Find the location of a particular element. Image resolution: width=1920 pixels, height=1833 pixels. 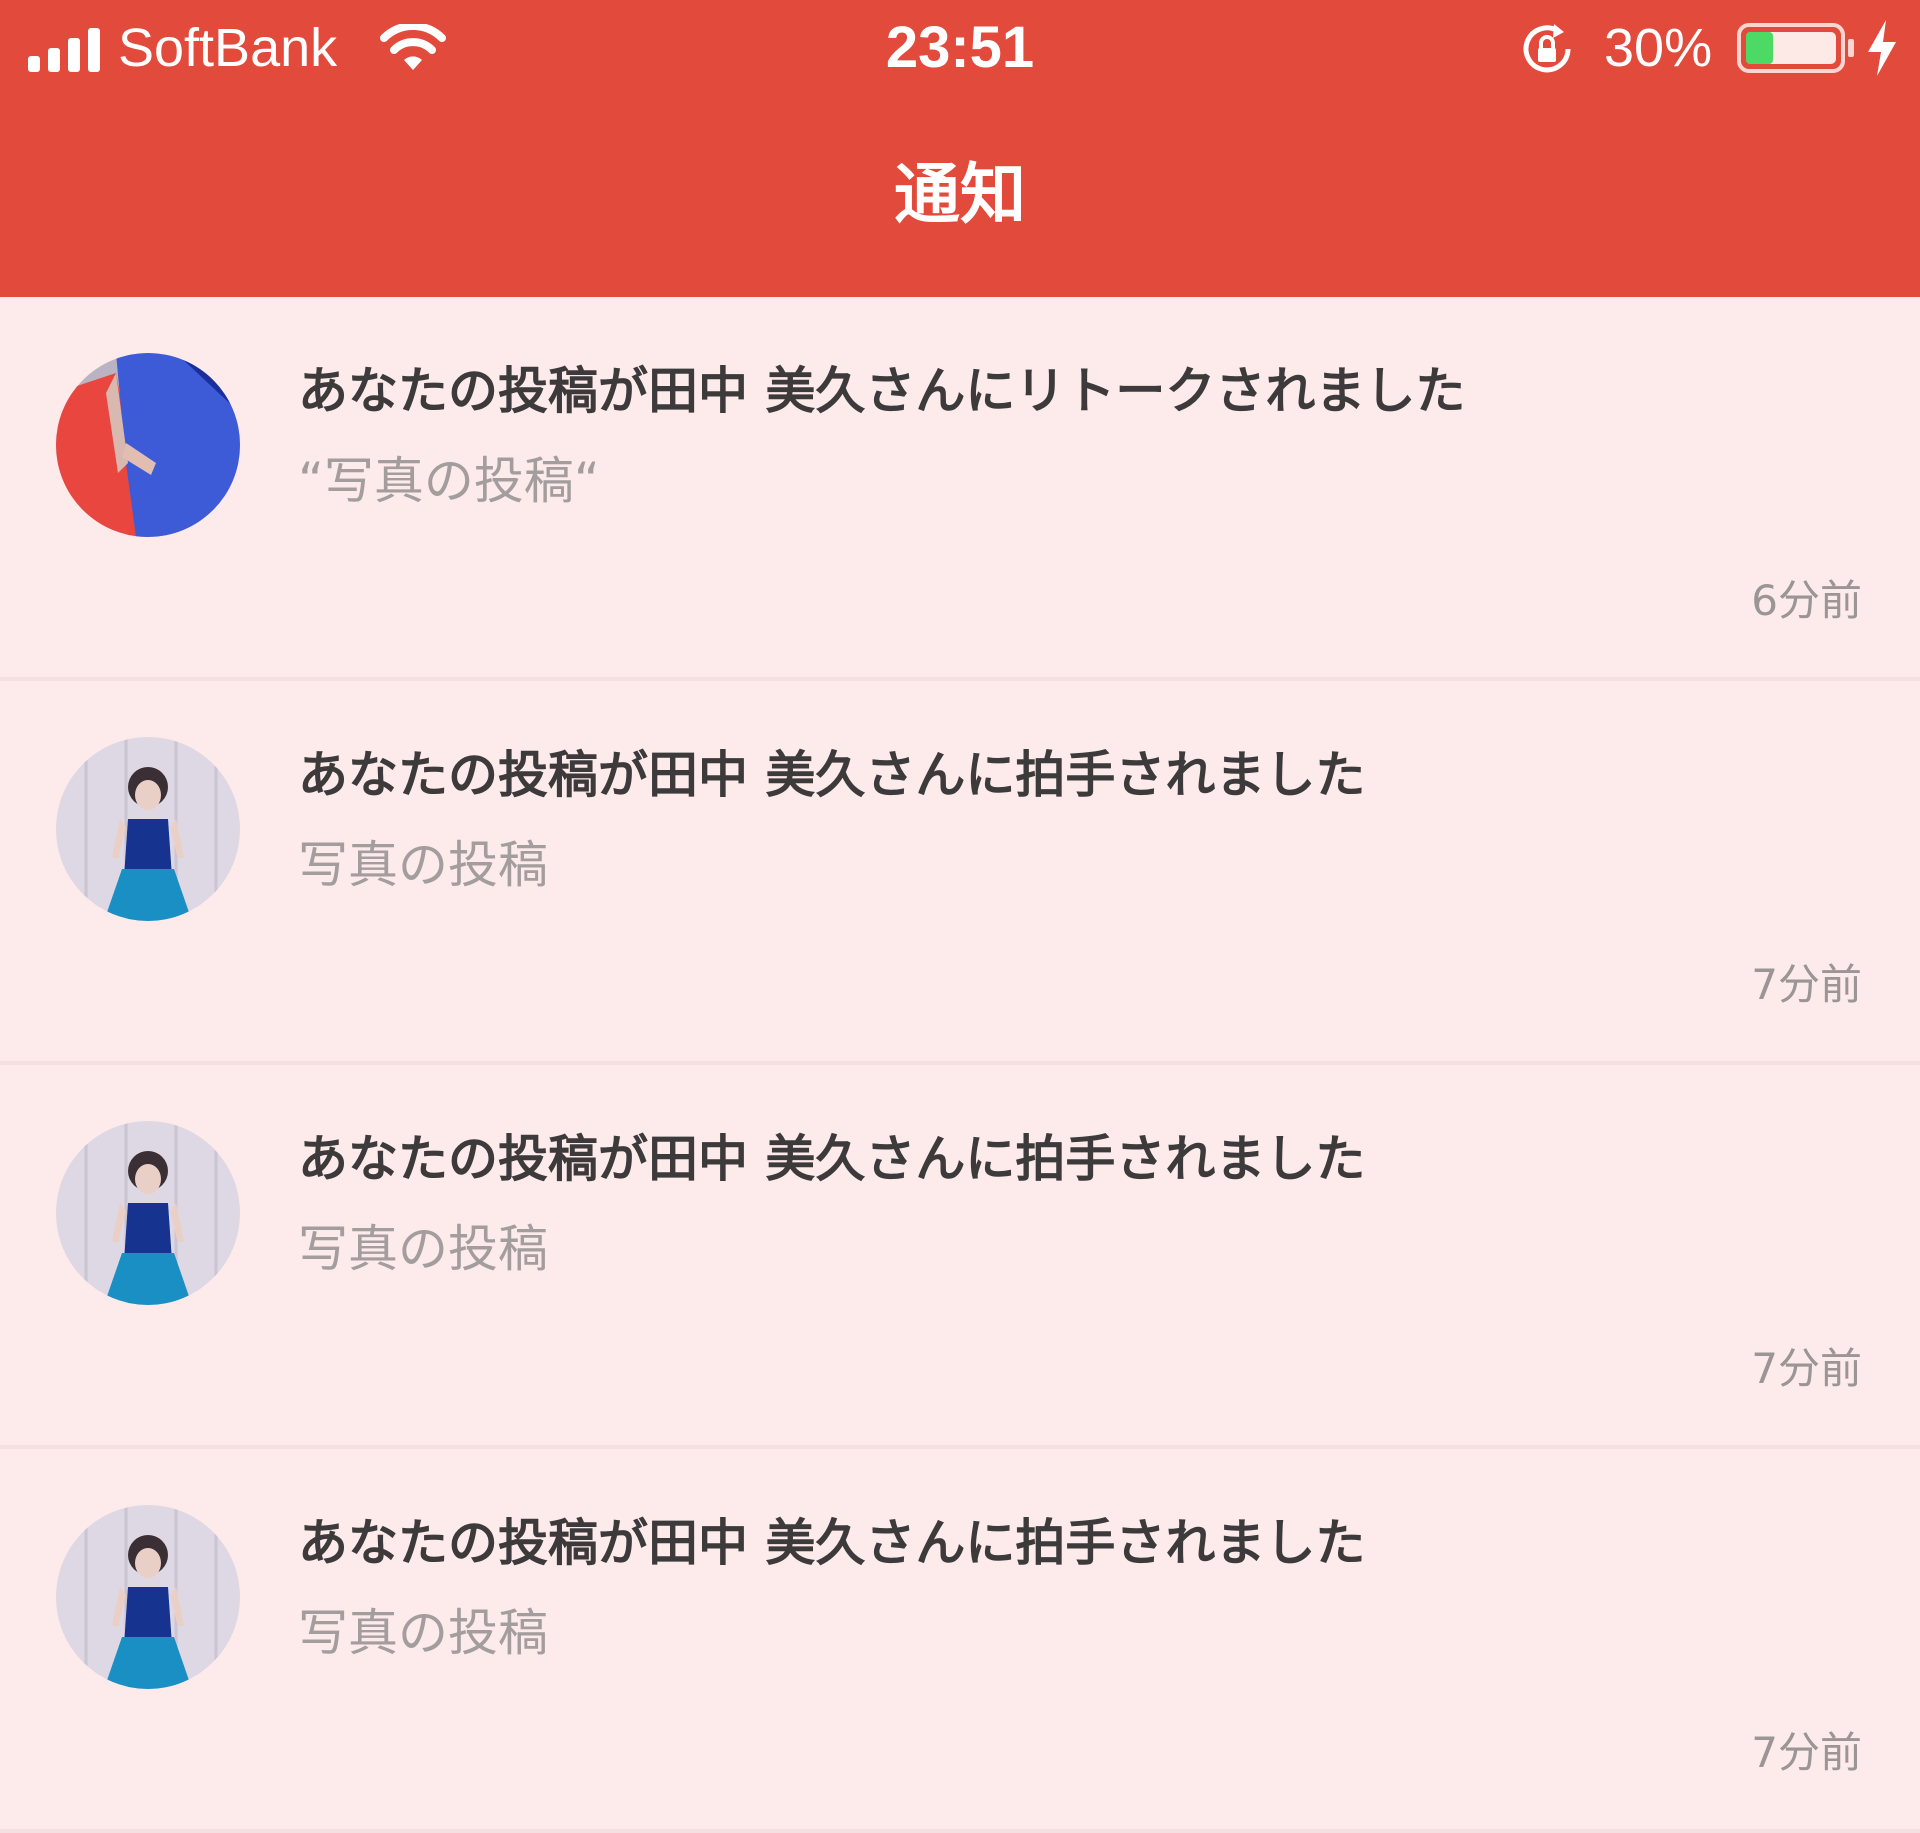

page-title: 通知 is located at coordinates (960, 194).